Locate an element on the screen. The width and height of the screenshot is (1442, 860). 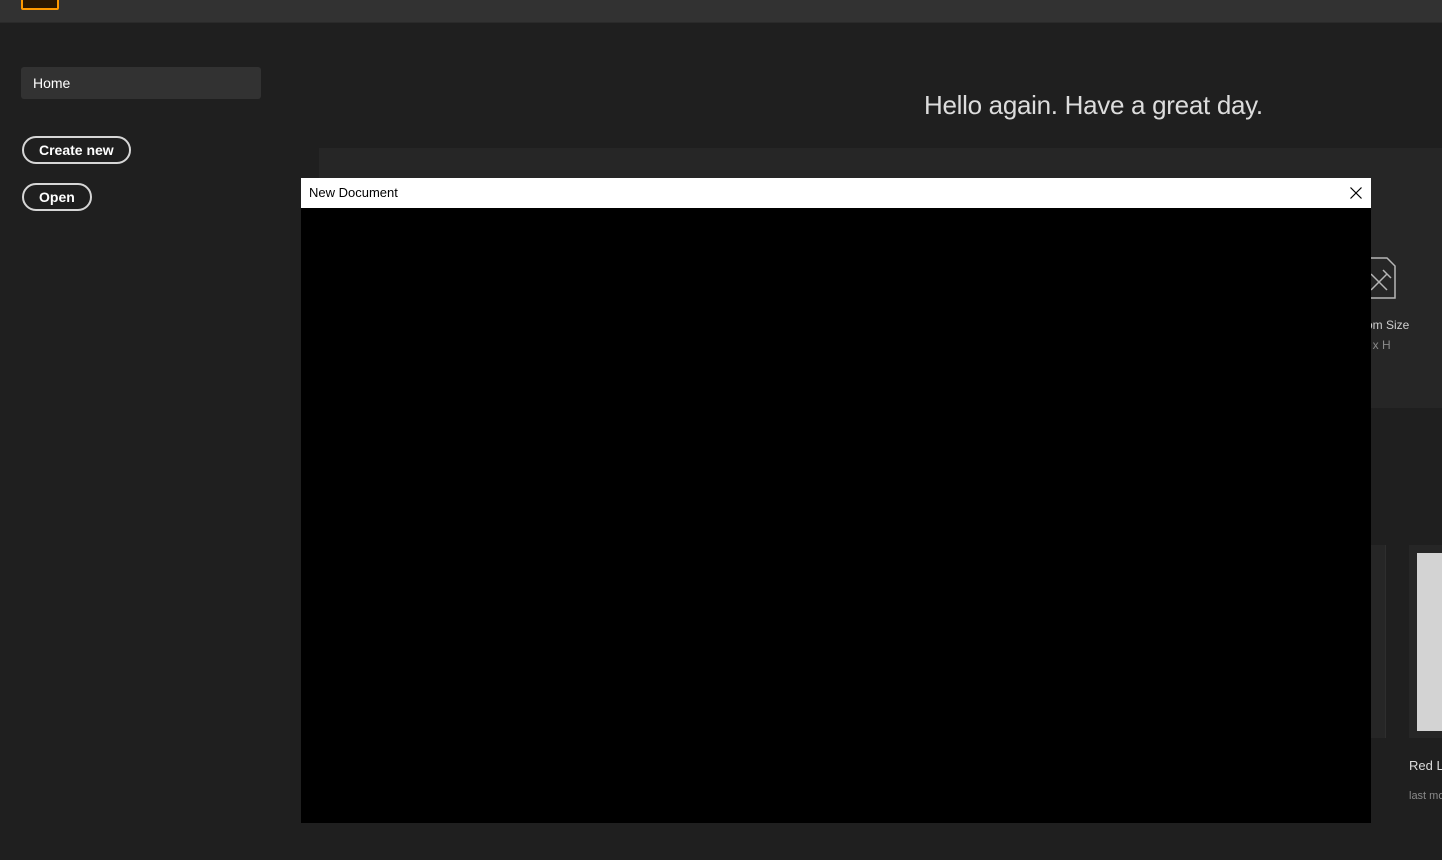
recent-file-name: Red L is located at coordinates (1425, 765).